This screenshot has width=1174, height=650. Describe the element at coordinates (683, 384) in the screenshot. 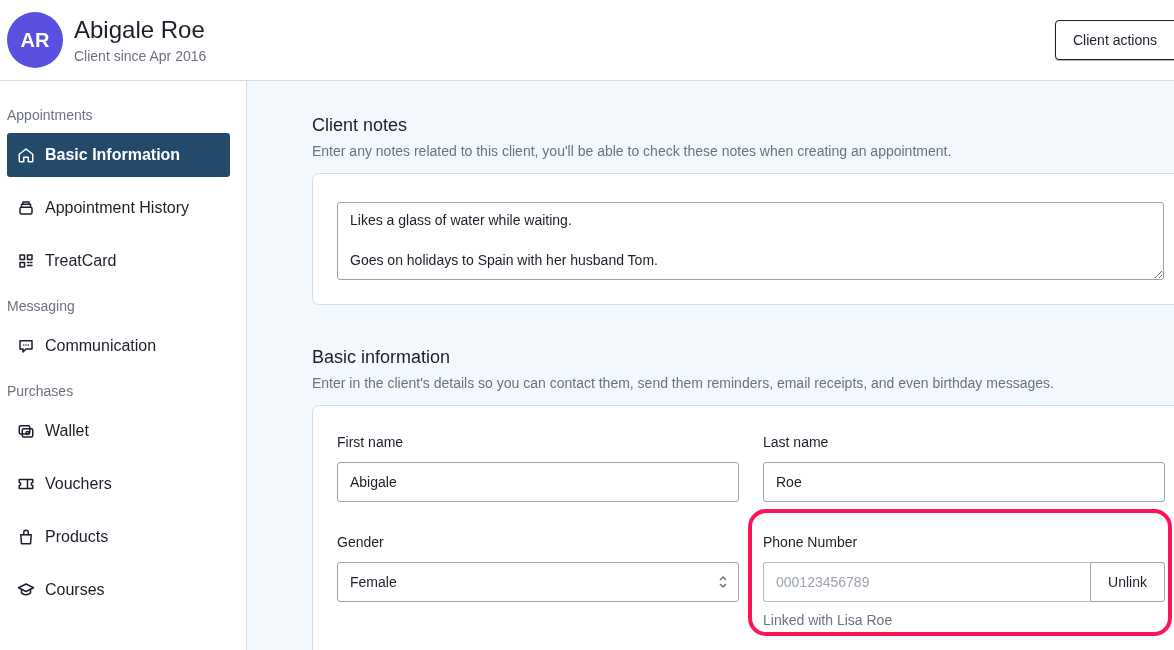

I see `section-description: Enter in the client's details so you can contact them, send them reminders, email receipts, and even birthday messages.` at that location.